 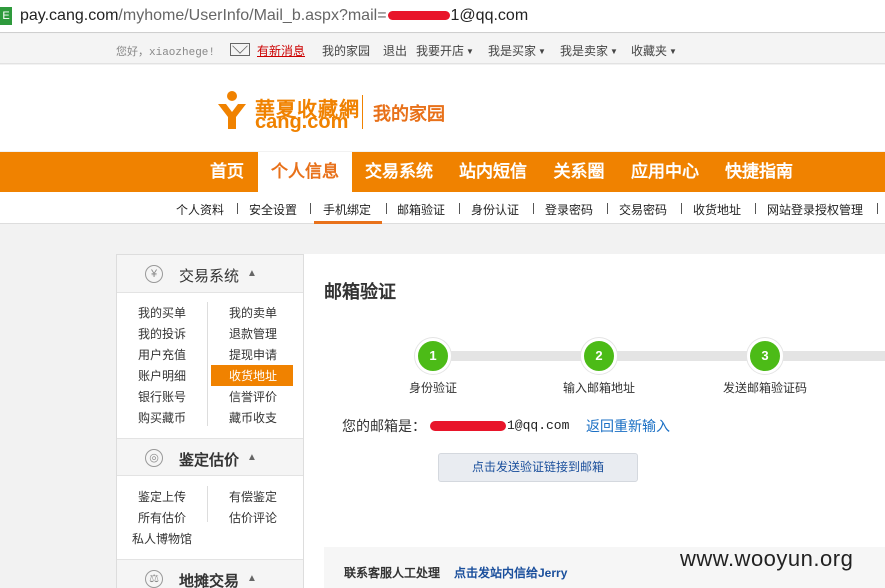 What do you see at coordinates (253, 354) in the screenshot?
I see `sidebar-item-withdraw: 提现申请` at bounding box center [253, 354].